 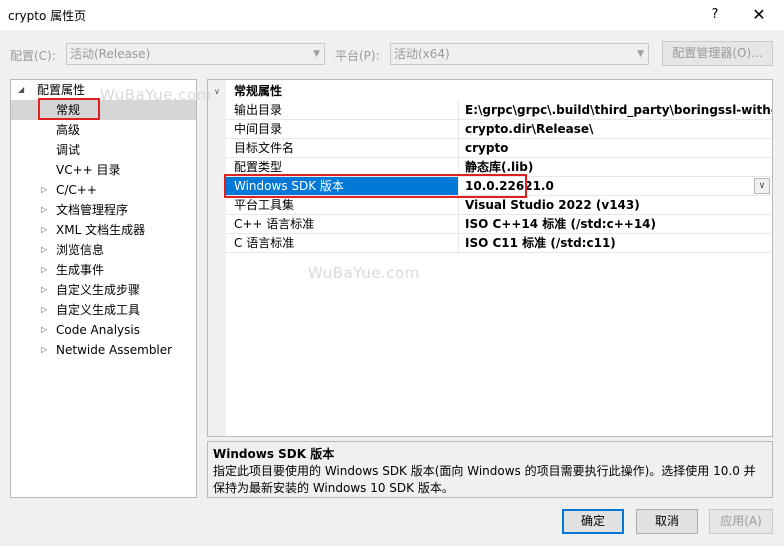 What do you see at coordinates (264, 243) in the screenshot?
I see `property-name: C 语言标准` at bounding box center [264, 243].